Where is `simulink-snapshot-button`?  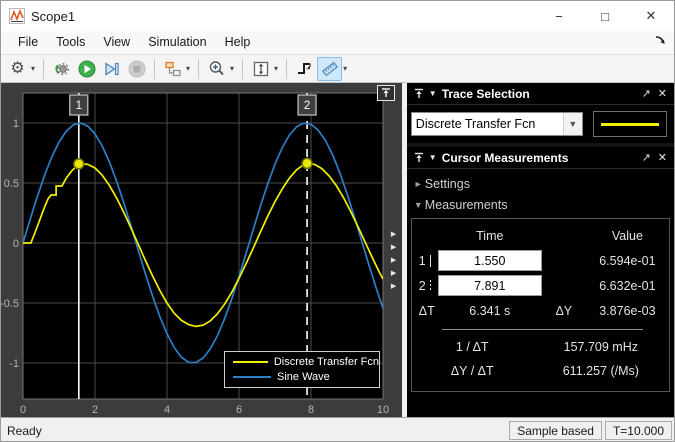 simulink-snapshot-button is located at coordinates (172, 69).